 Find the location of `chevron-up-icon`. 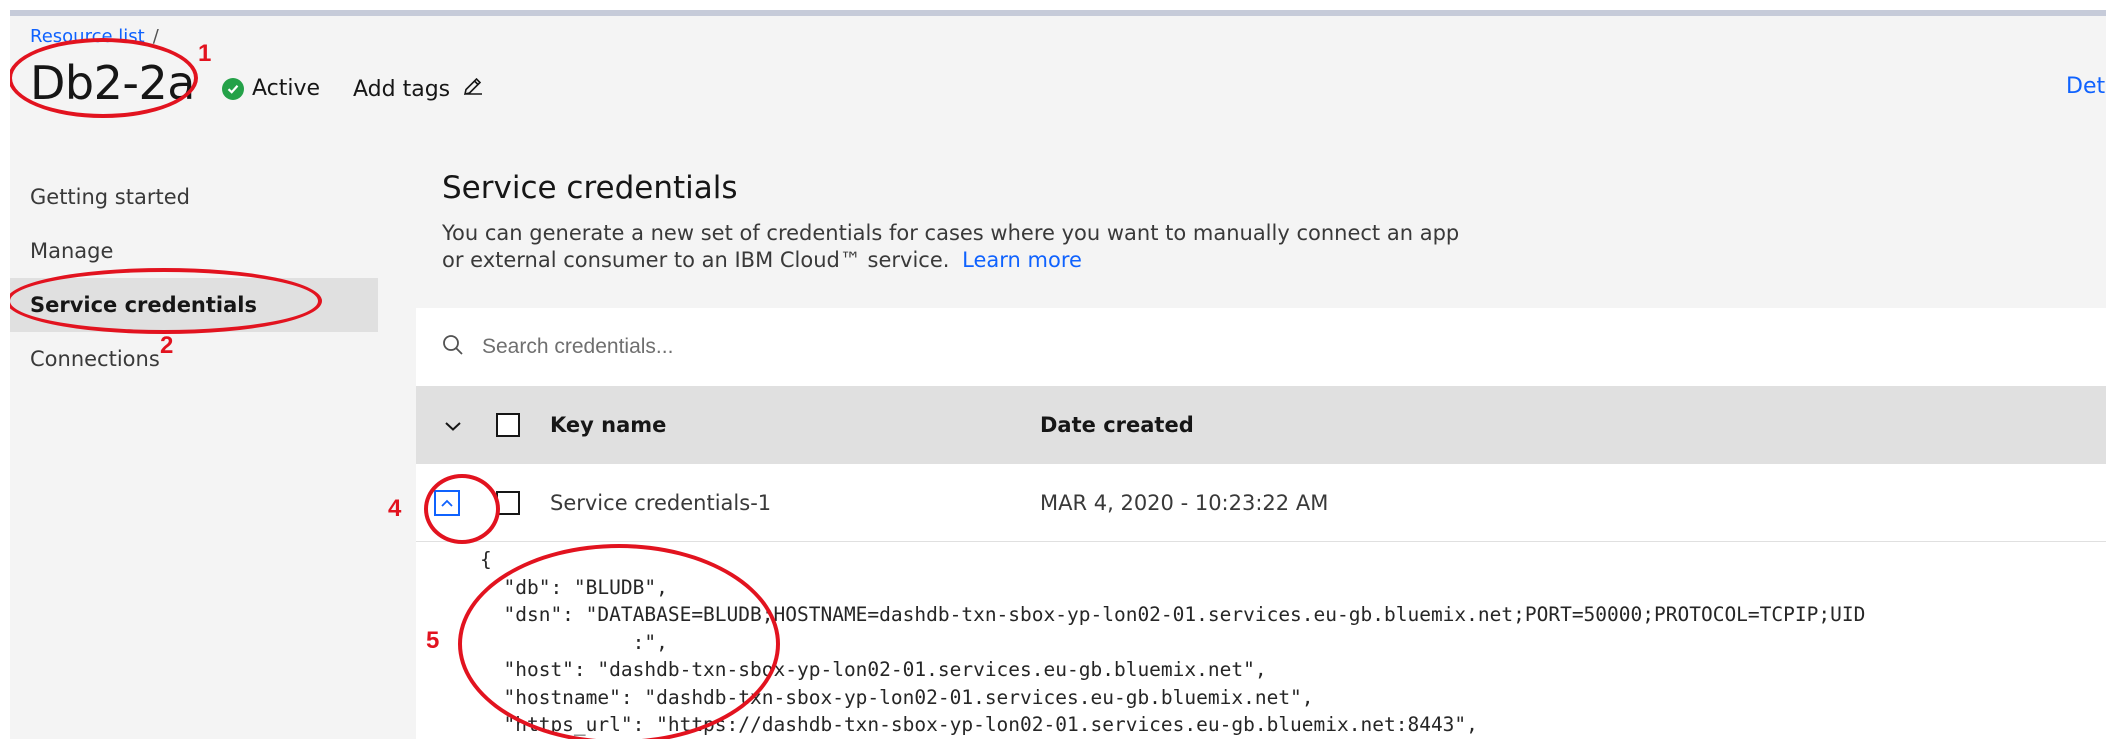

chevron-up-icon is located at coordinates (447, 503).